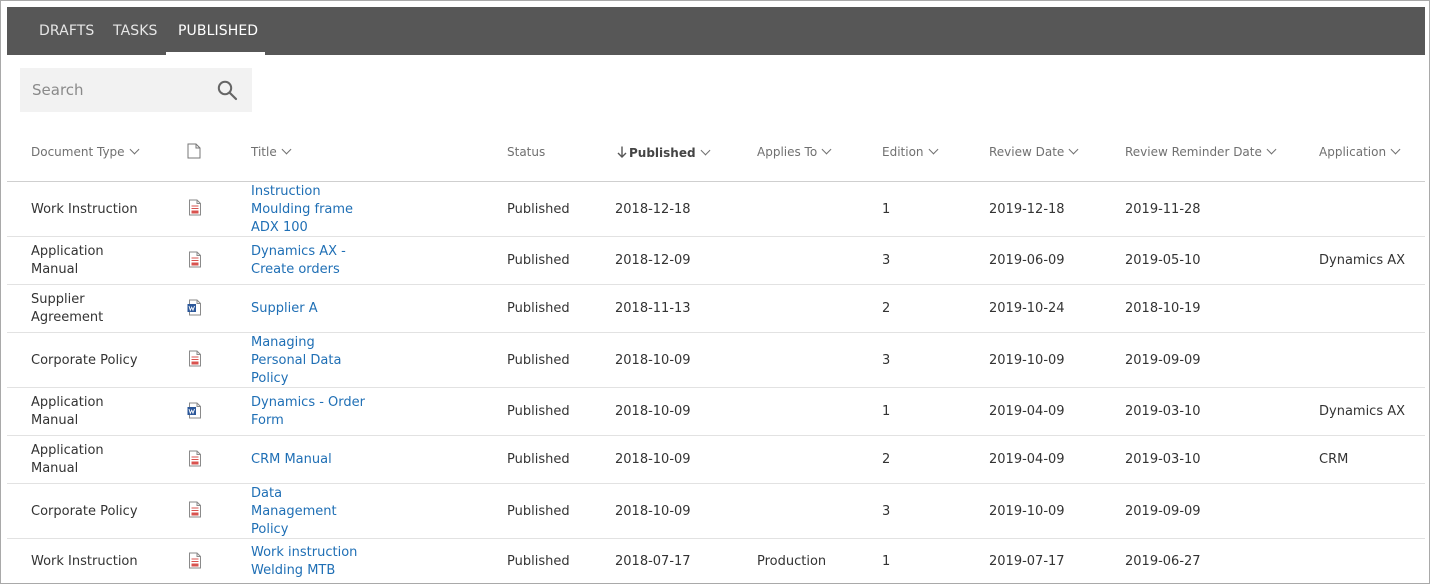 The height and width of the screenshot is (584, 1430). What do you see at coordinates (1163, 209) in the screenshot?
I see `review-reminder-date-cell: 2019-11-28` at bounding box center [1163, 209].